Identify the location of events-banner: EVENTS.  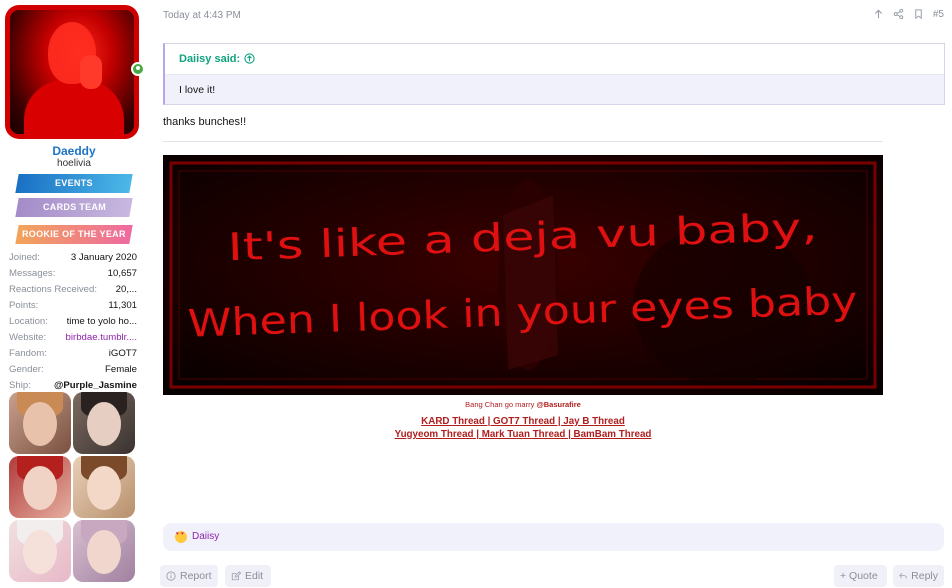
(74, 183).